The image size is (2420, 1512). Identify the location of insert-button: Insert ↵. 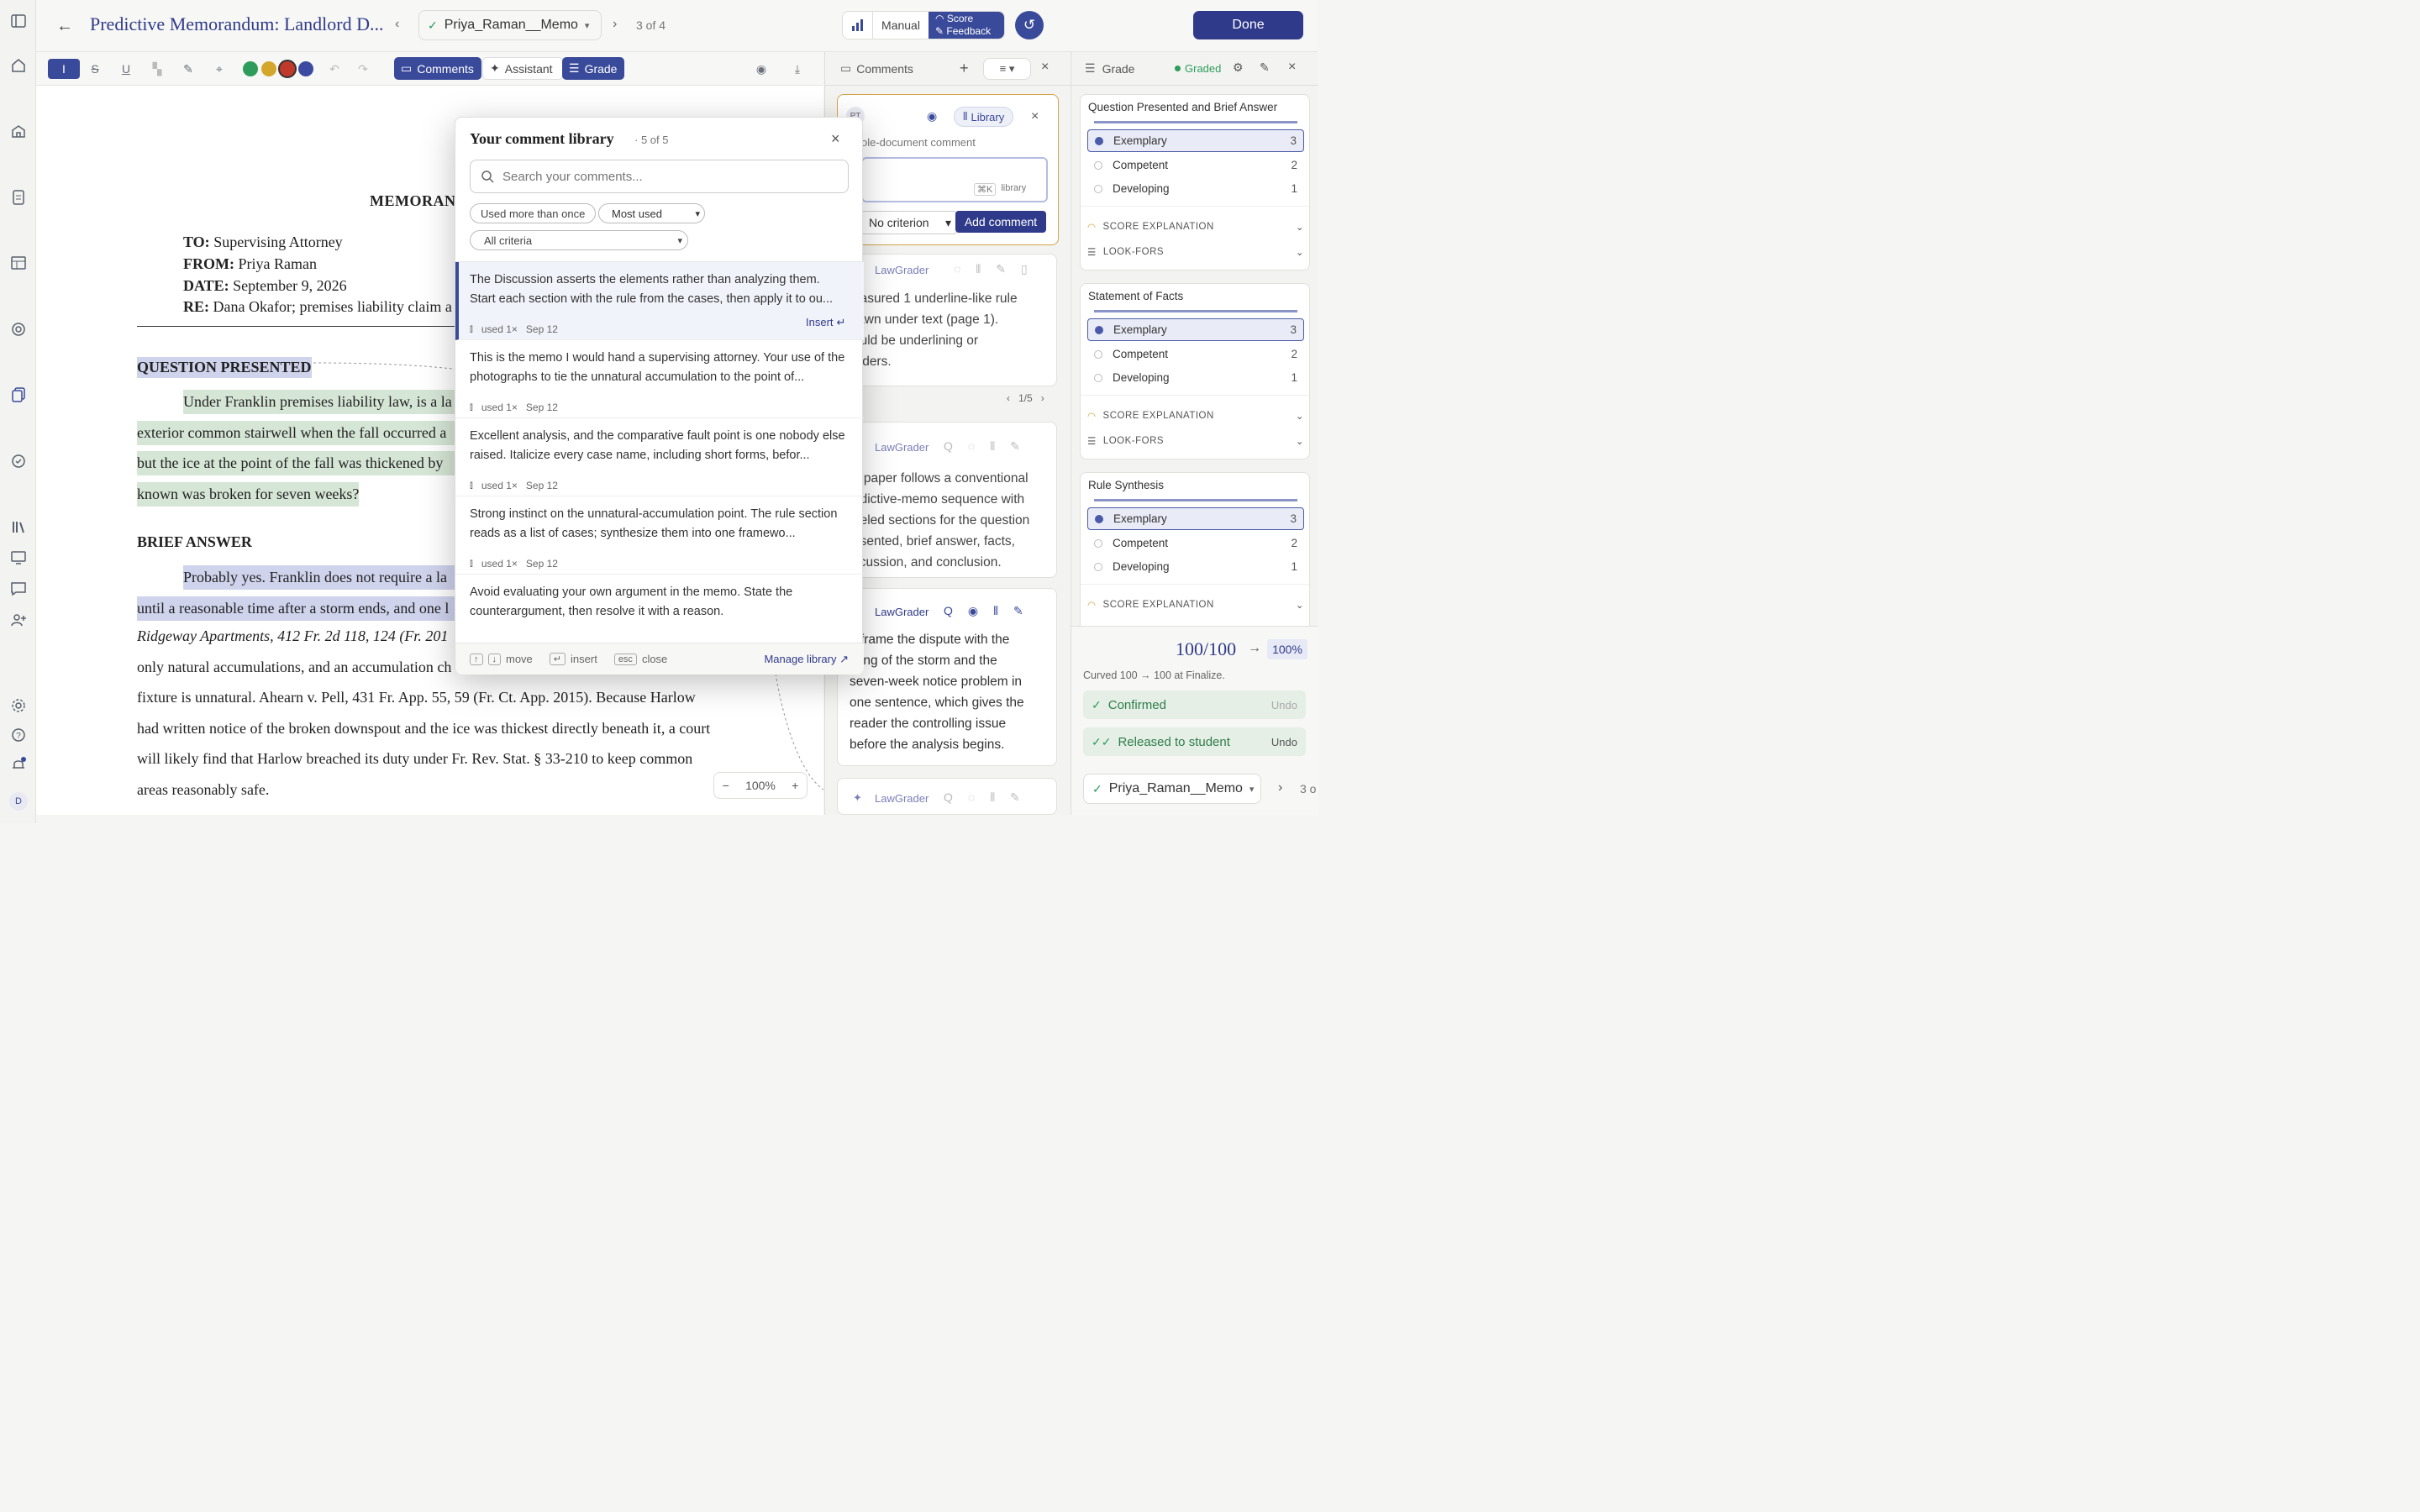
(825, 322).